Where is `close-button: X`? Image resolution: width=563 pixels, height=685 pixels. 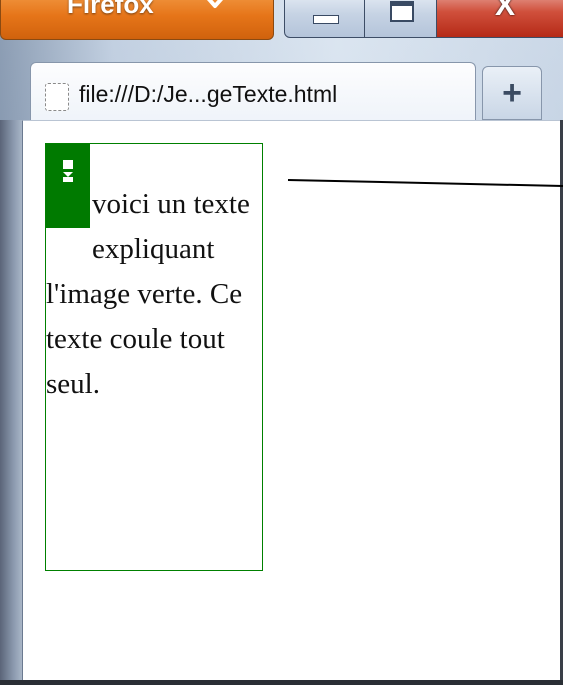 close-button: X is located at coordinates (499, 19).